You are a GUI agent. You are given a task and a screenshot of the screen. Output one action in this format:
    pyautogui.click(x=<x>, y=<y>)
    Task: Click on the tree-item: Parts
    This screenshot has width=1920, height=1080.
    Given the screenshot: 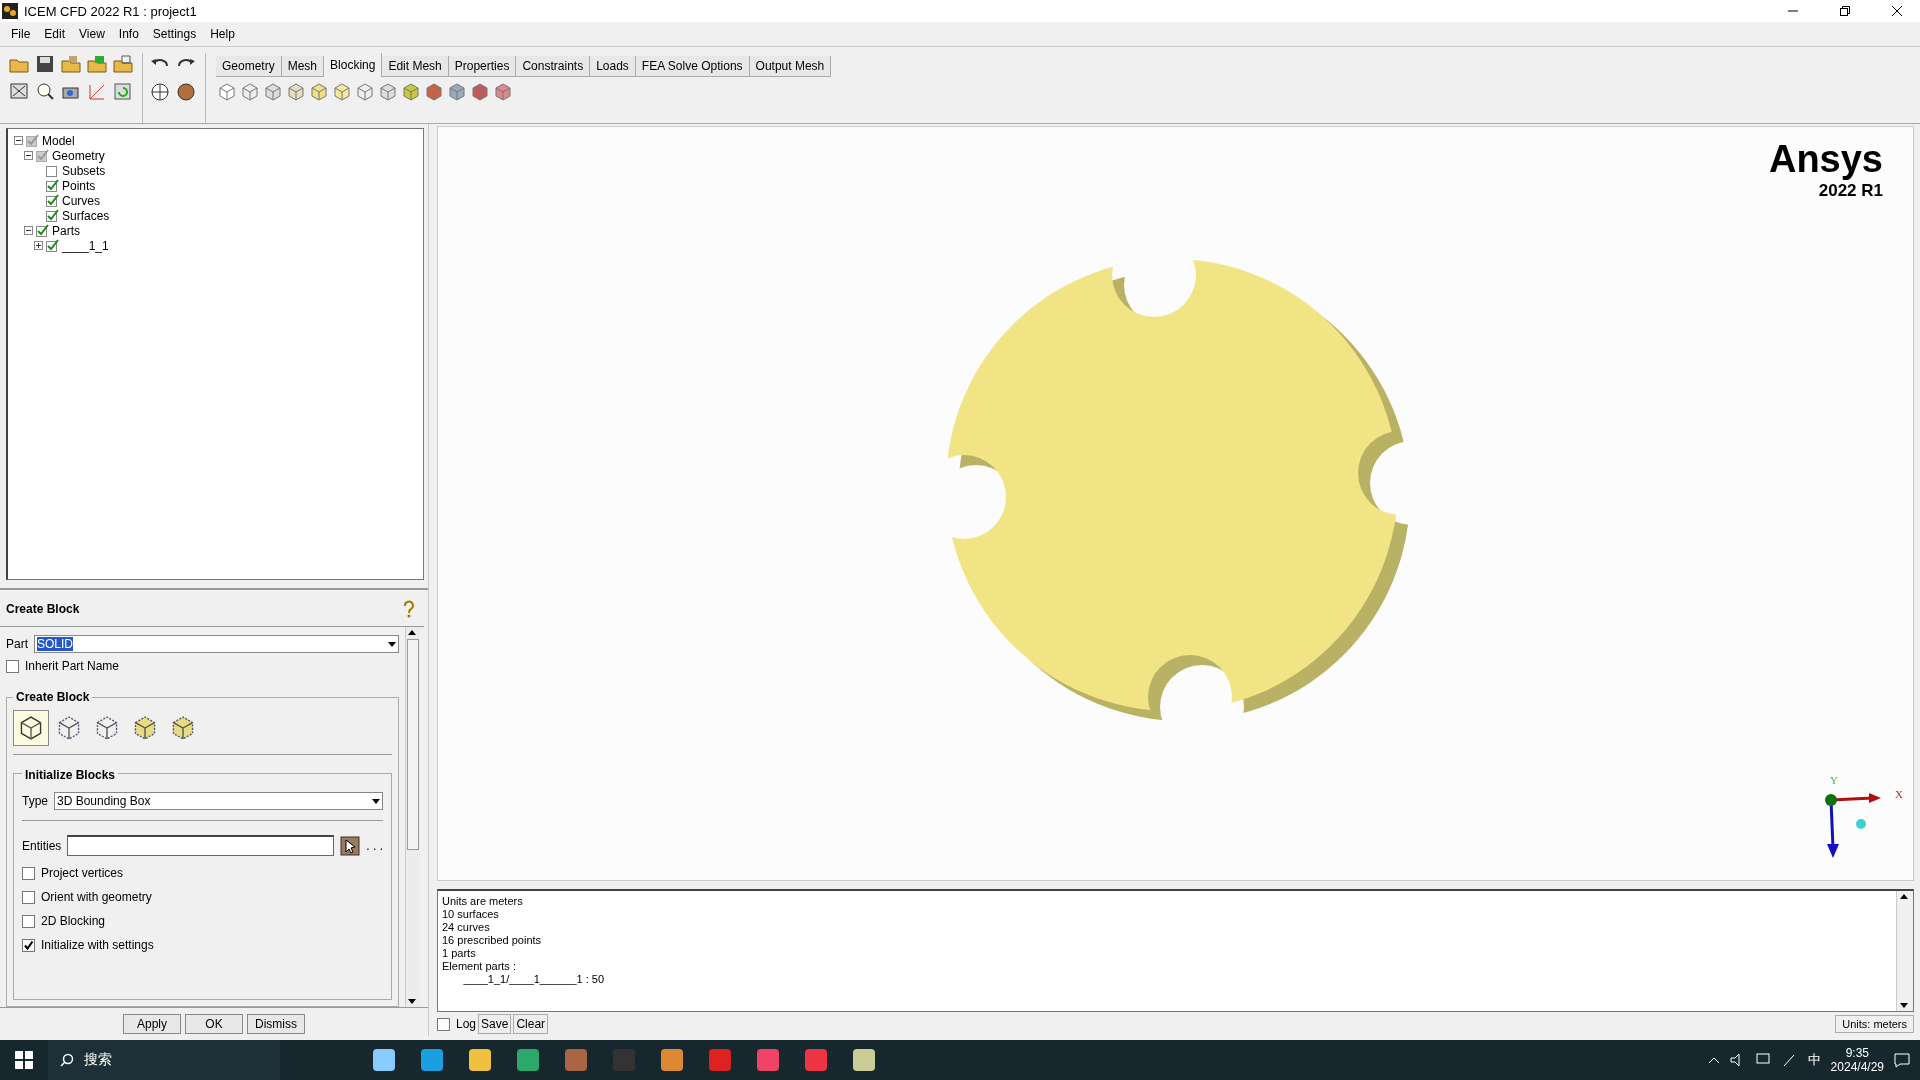 What is the action you would take?
    pyautogui.click(x=66, y=230)
    